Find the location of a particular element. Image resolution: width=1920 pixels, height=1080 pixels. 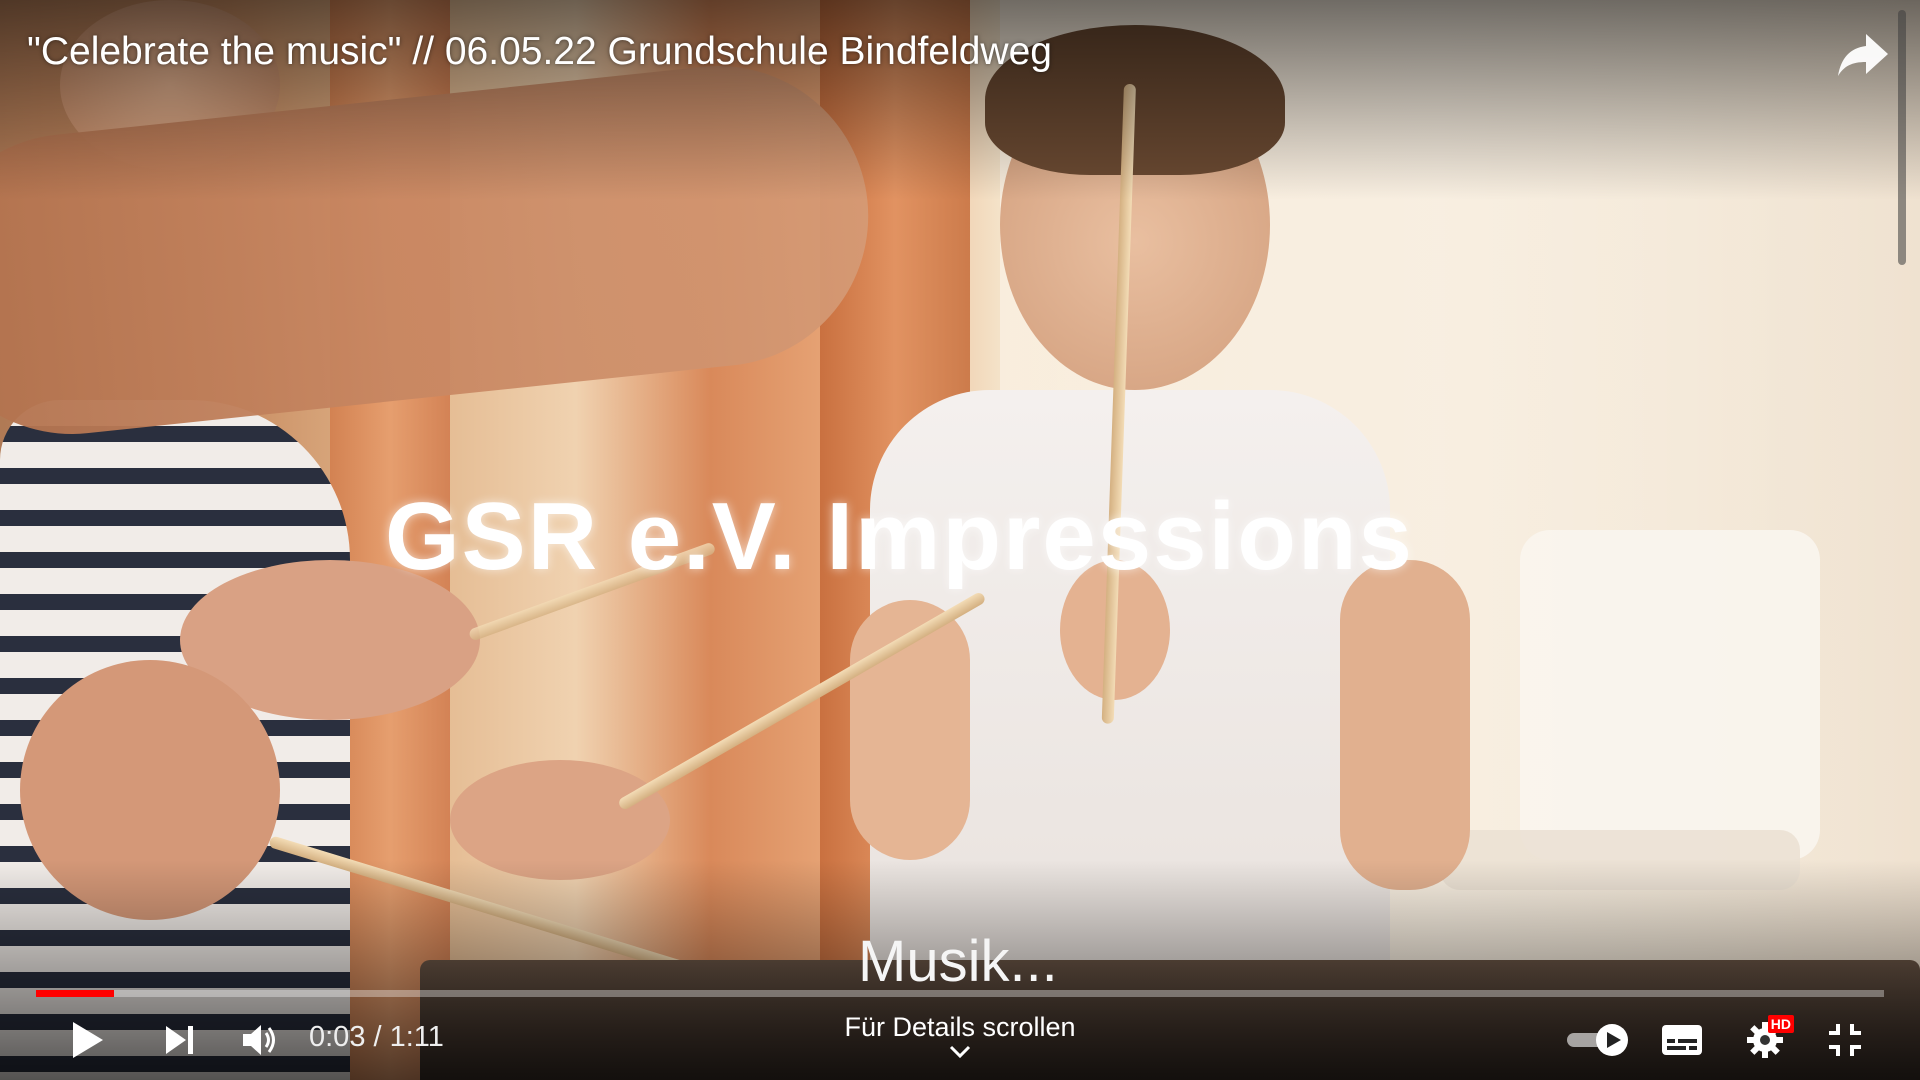

volume-icon is located at coordinates (259, 1040).